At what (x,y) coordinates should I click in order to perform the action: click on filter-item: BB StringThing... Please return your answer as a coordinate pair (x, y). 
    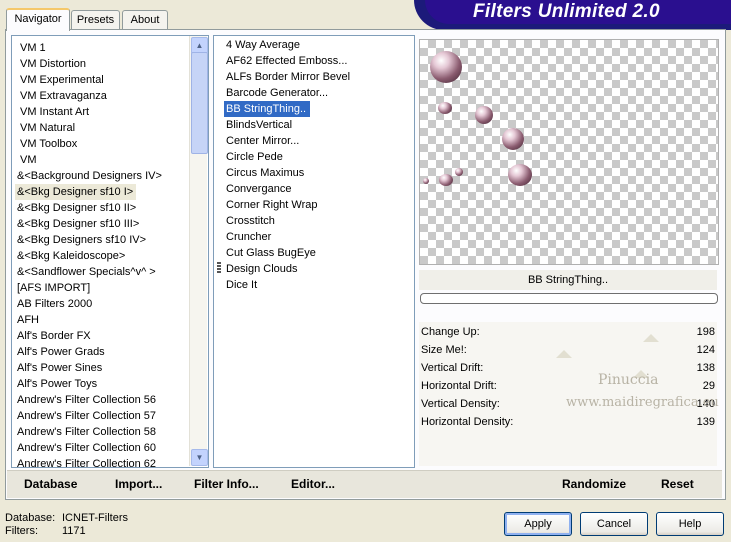
    Looking at the image, I should click on (267, 109).